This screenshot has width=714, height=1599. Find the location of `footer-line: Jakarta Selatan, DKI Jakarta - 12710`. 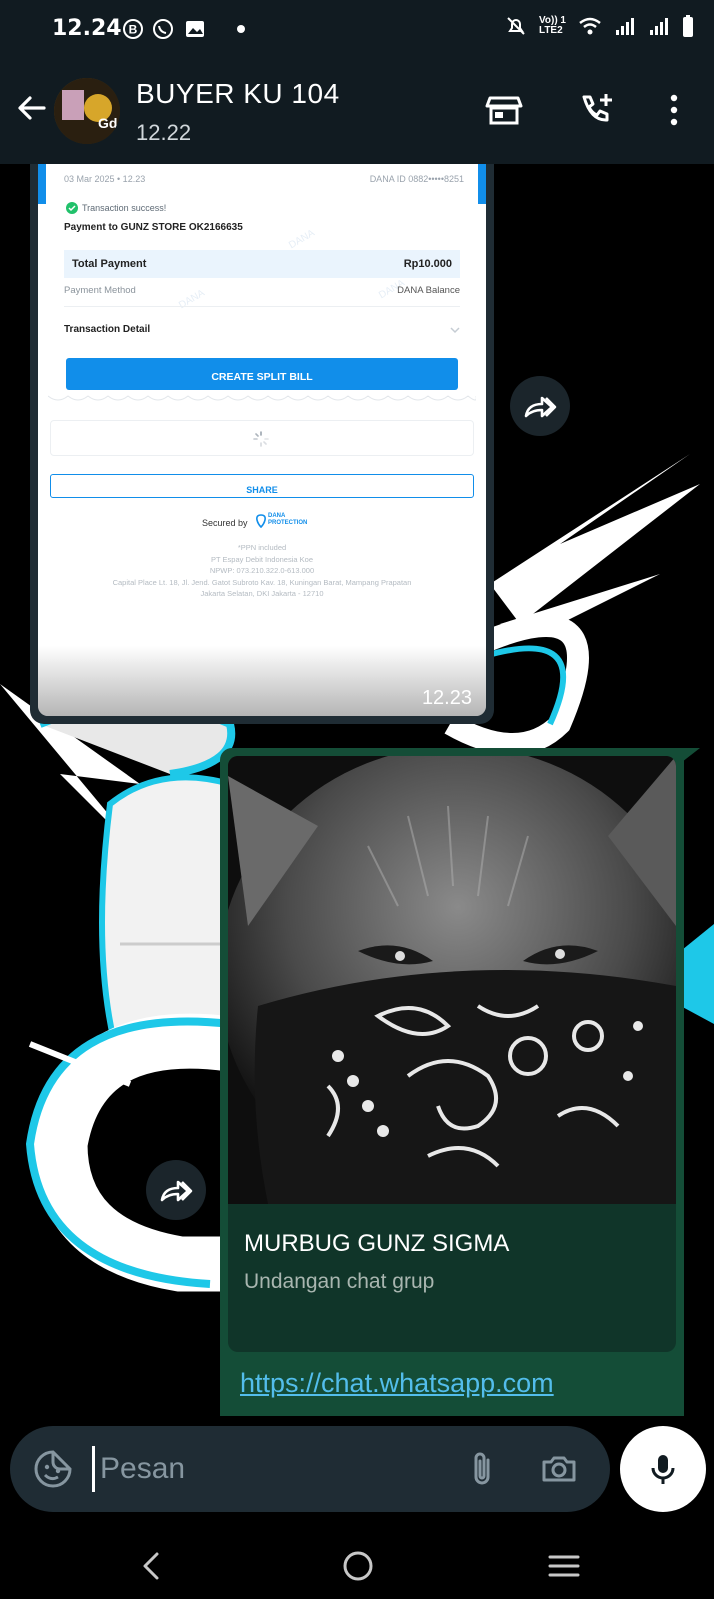

footer-line: Jakarta Selatan, DKI Jakarta - 12710 is located at coordinates (262, 593).